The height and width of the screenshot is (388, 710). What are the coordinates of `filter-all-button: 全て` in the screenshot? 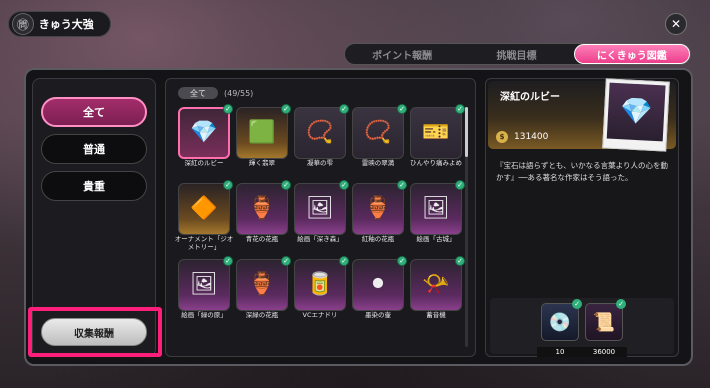 It's located at (94, 112).